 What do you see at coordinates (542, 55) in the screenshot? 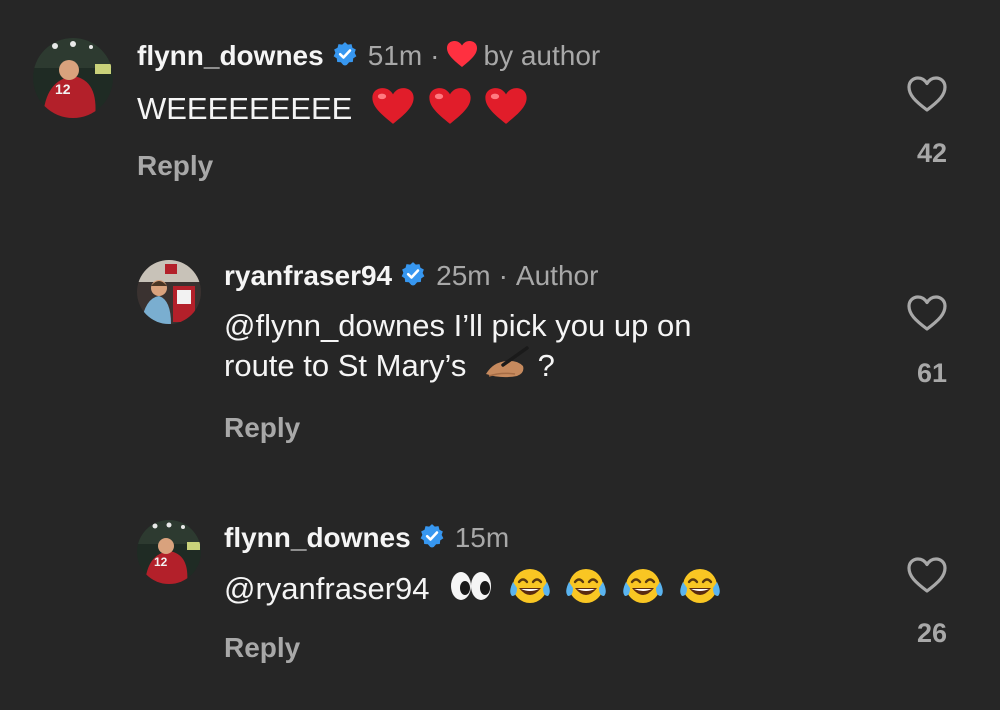
I see `liked-by-author-label: by author` at bounding box center [542, 55].